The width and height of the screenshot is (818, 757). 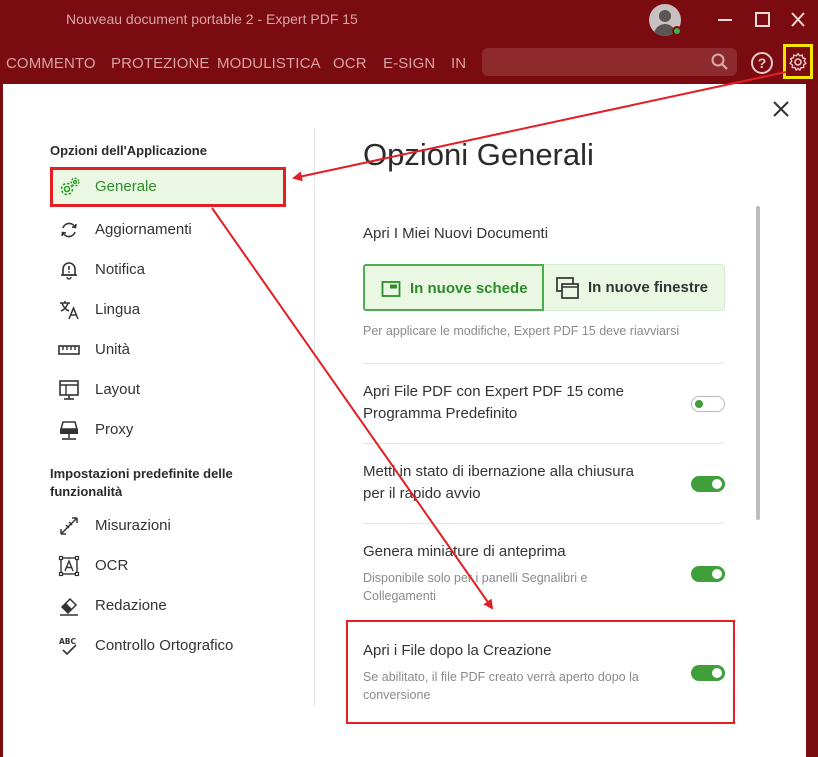 I want to click on sidebar-item-label: Notifica, so click(x=120, y=269).